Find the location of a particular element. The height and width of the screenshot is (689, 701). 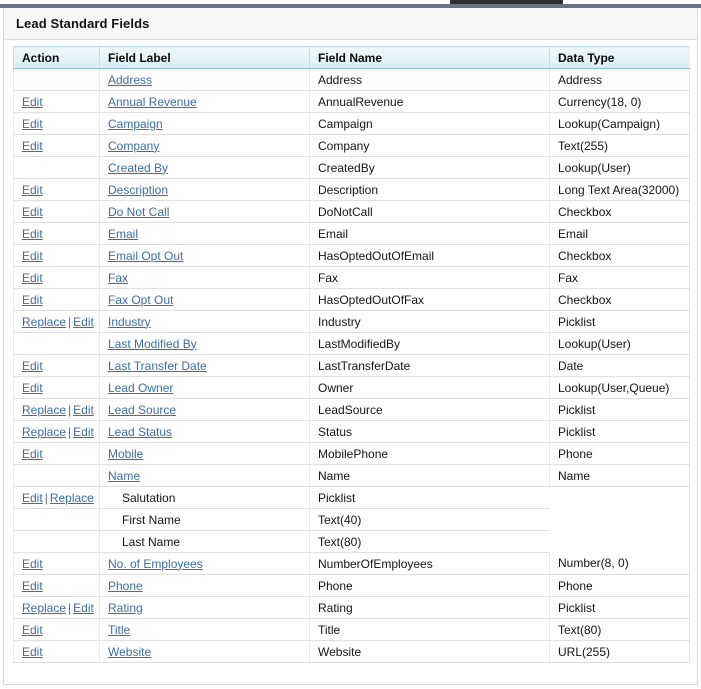

field-name-text: Rating is located at coordinates (335, 607).